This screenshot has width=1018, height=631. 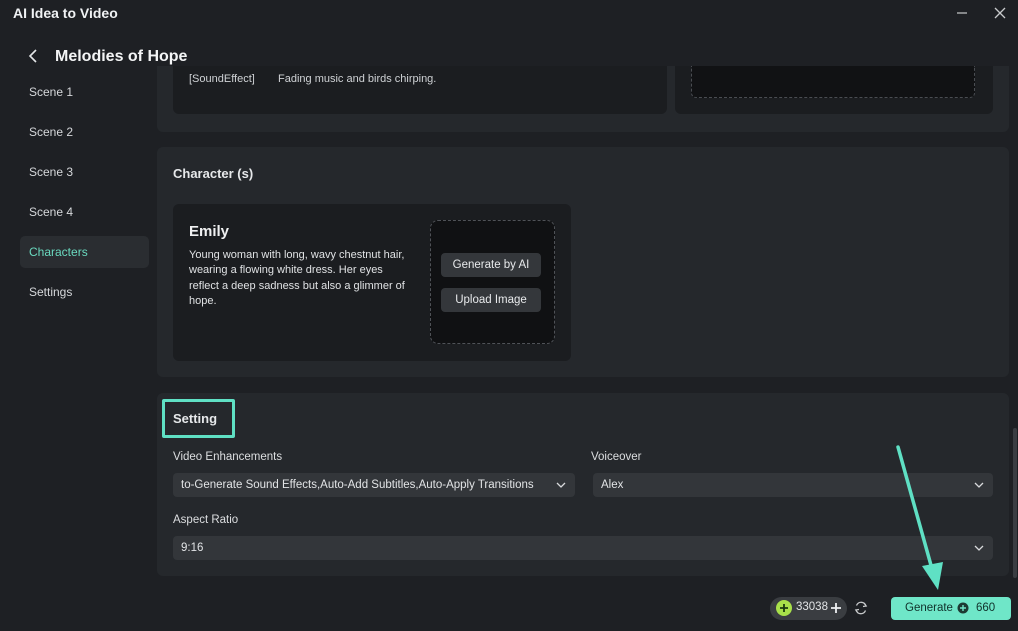 What do you see at coordinates (84, 292) in the screenshot?
I see `sidebar-item-settings: Settings` at bounding box center [84, 292].